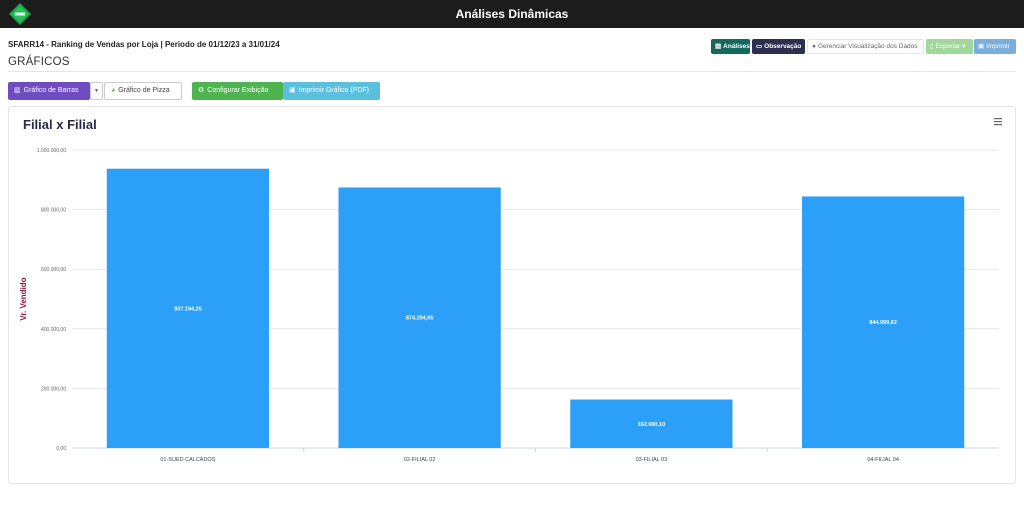  Describe the element at coordinates (113, 90) in the screenshot. I see `pie-chart-icon: ◕` at that location.